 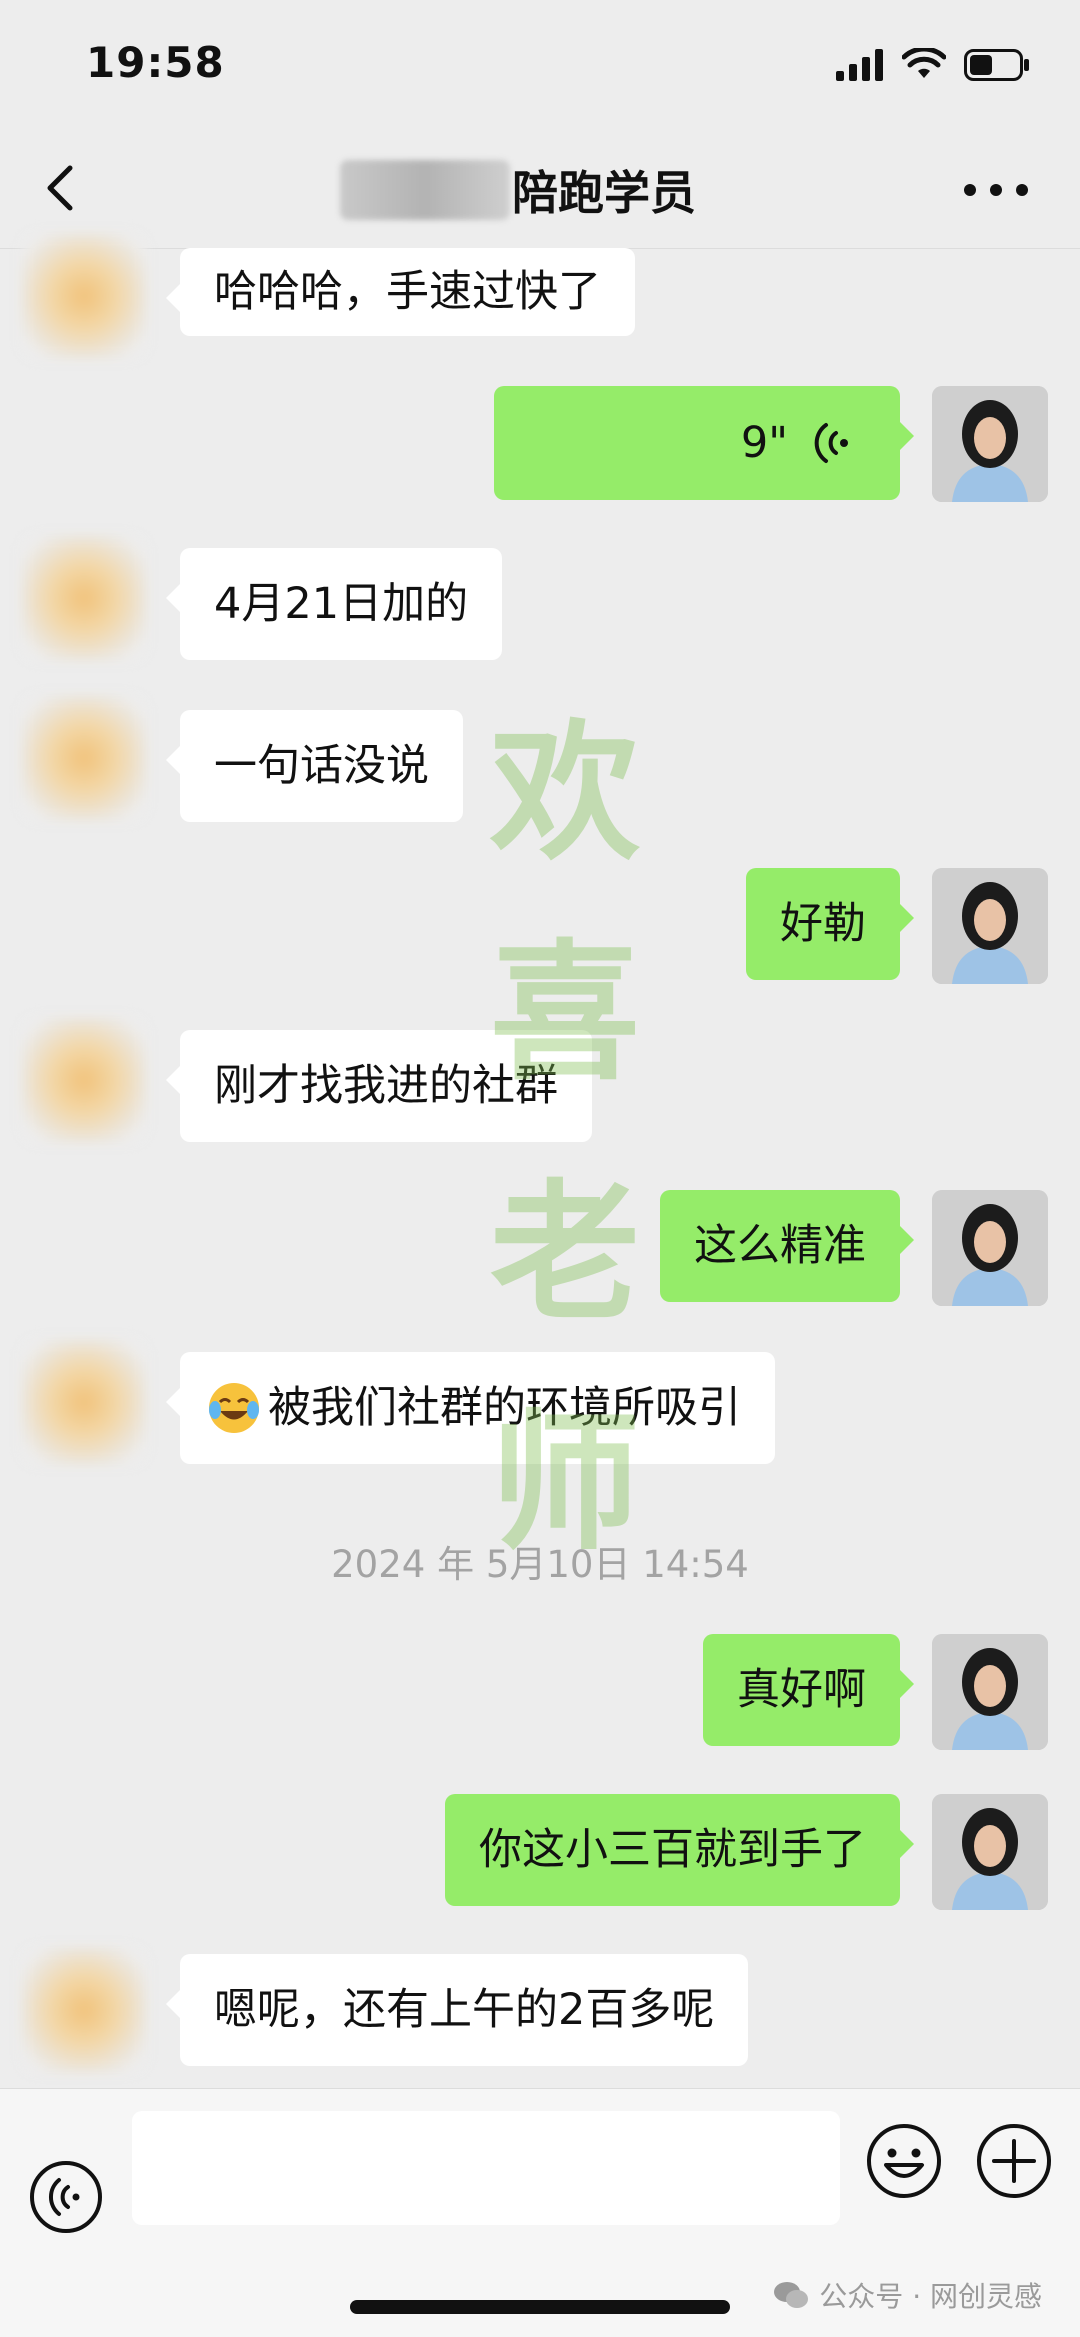 What do you see at coordinates (823, 923) in the screenshot?
I see `message-text: 好勒` at bounding box center [823, 923].